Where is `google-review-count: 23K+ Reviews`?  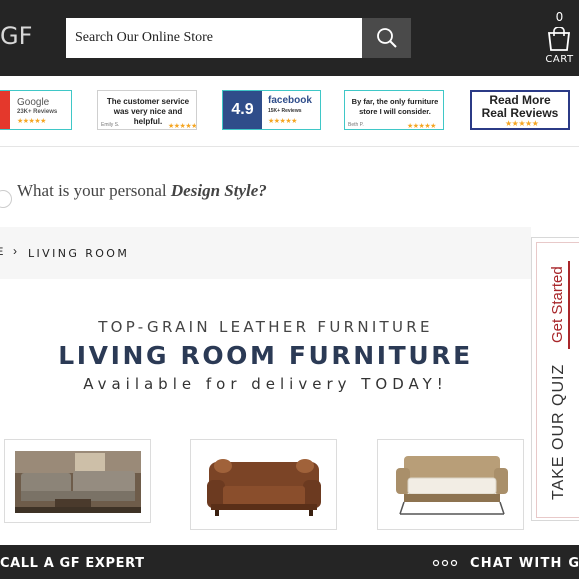 google-review-count: 23K+ Reviews is located at coordinates (37, 112).